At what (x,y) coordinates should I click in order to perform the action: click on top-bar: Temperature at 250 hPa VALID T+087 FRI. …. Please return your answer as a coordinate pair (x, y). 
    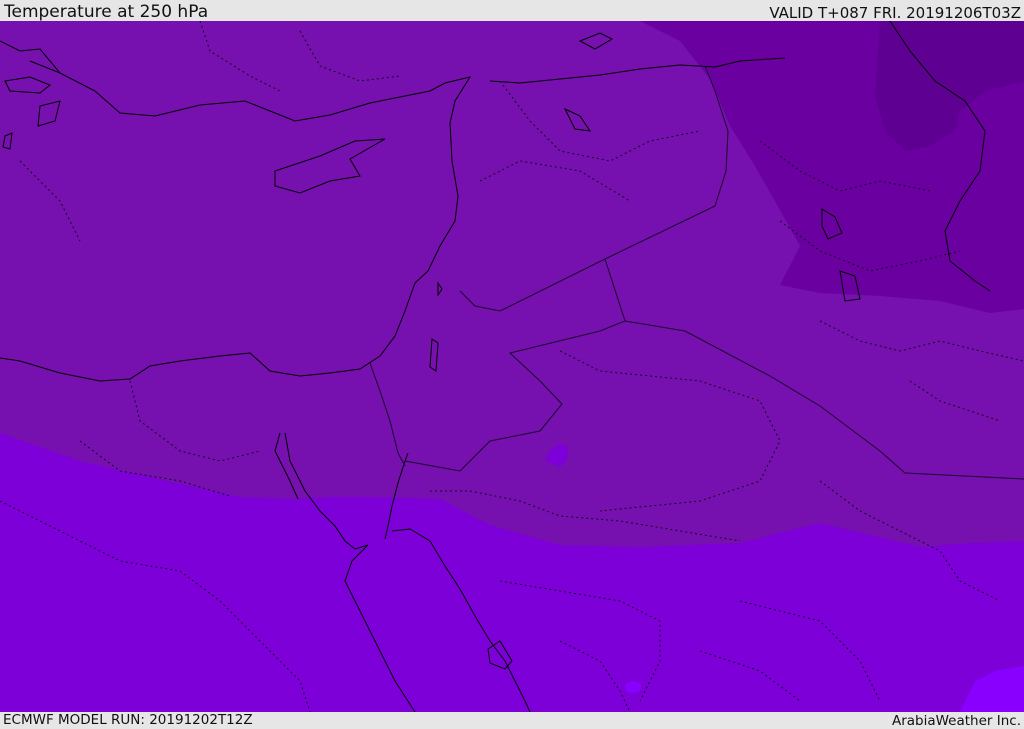
    Looking at the image, I should click on (512, 10).